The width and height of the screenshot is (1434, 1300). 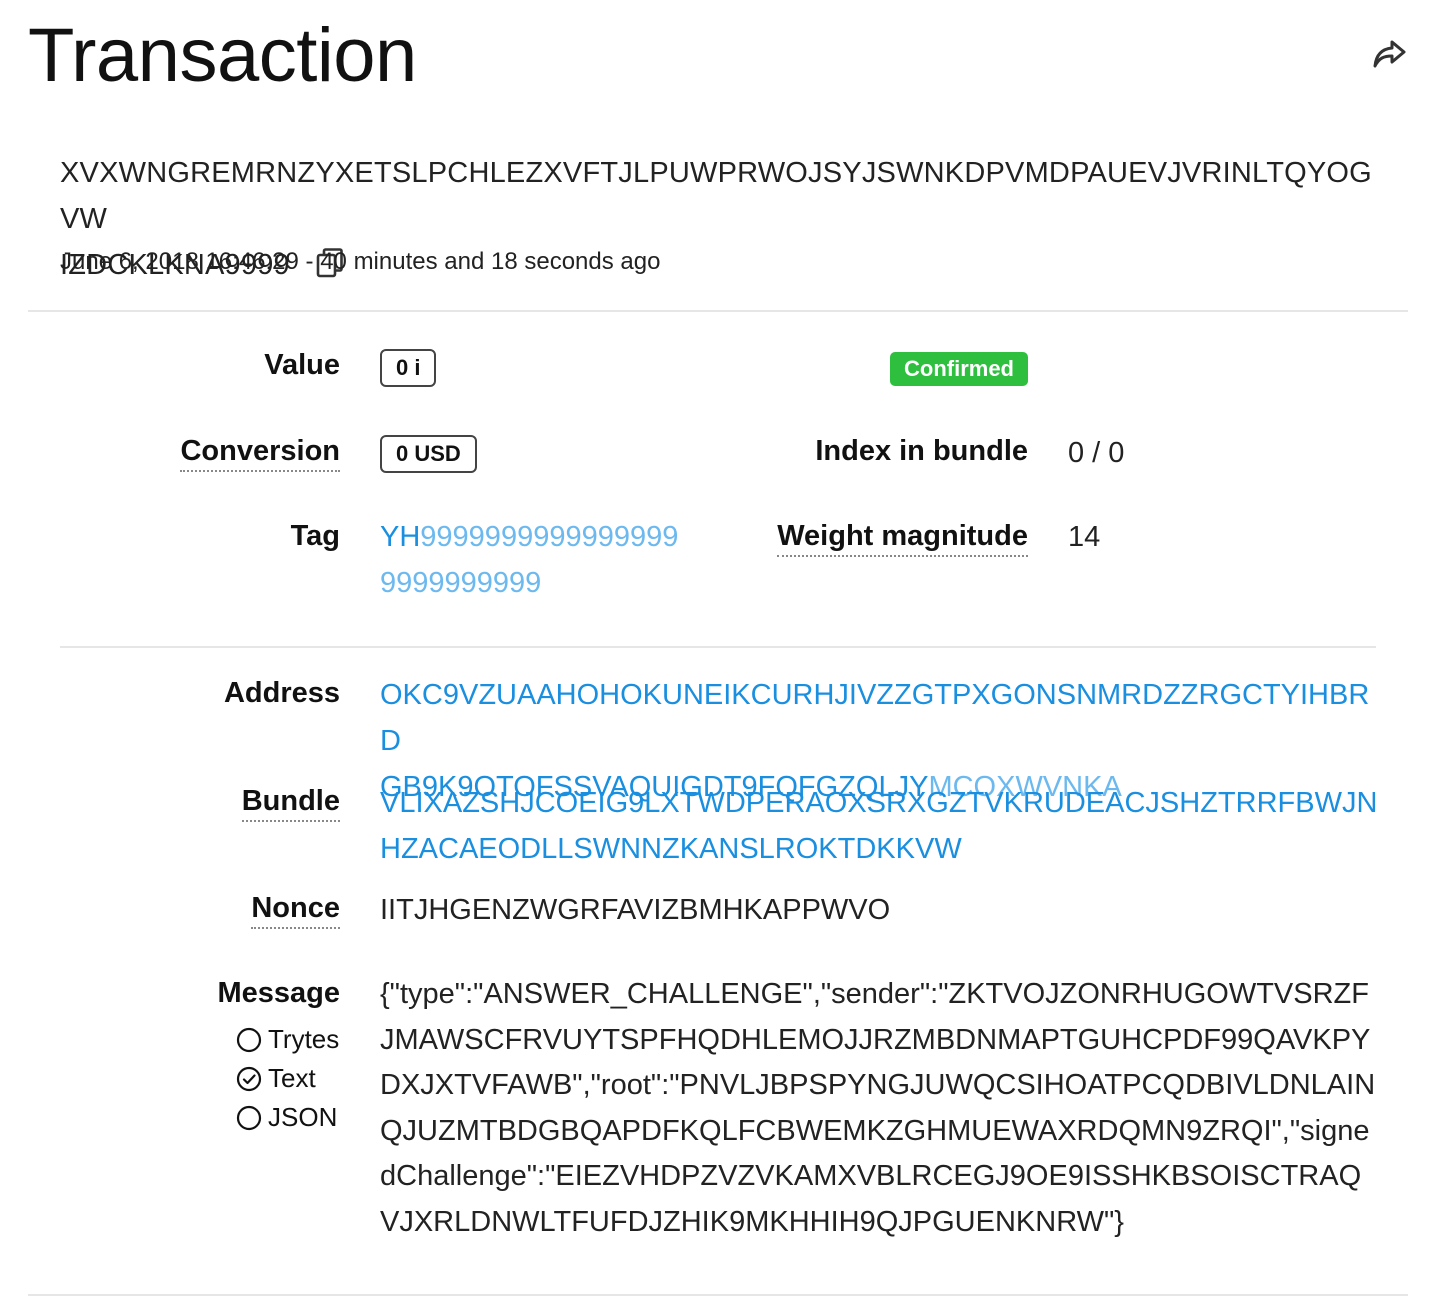 What do you see at coordinates (718, 1295) in the screenshot?
I see `footer-divider` at bounding box center [718, 1295].